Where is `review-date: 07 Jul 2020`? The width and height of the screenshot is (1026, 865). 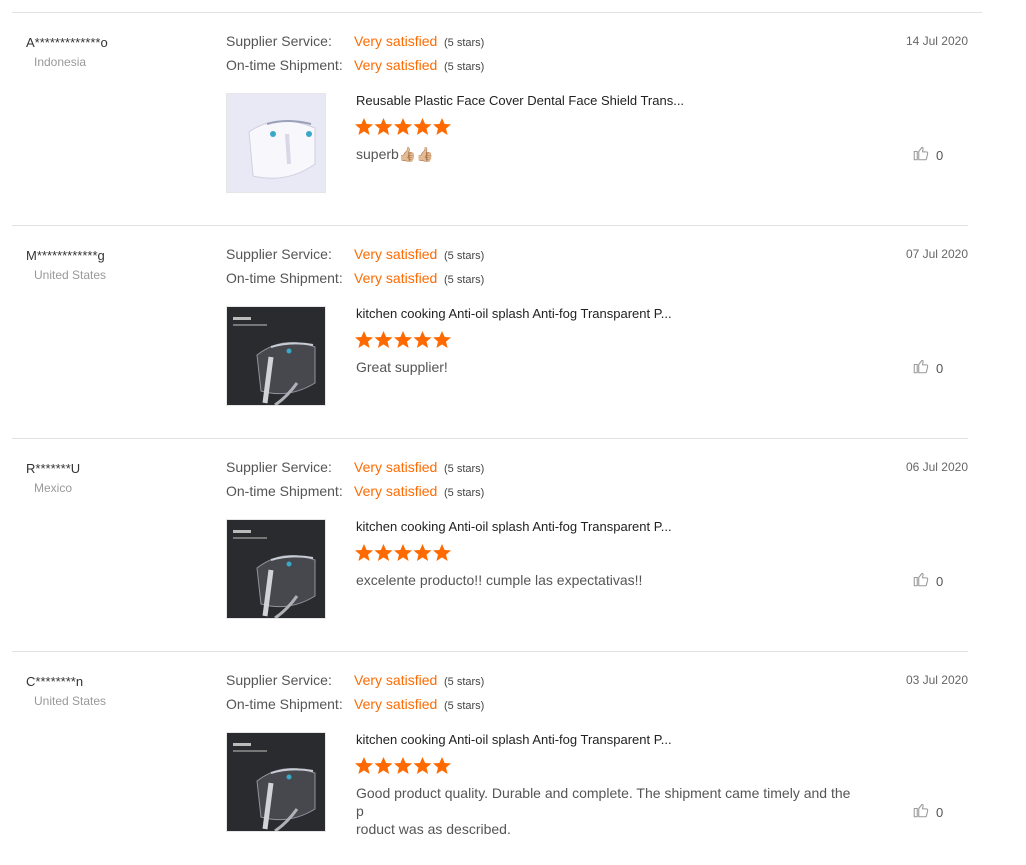
review-date: 07 Jul 2020 is located at coordinates (936, 254).